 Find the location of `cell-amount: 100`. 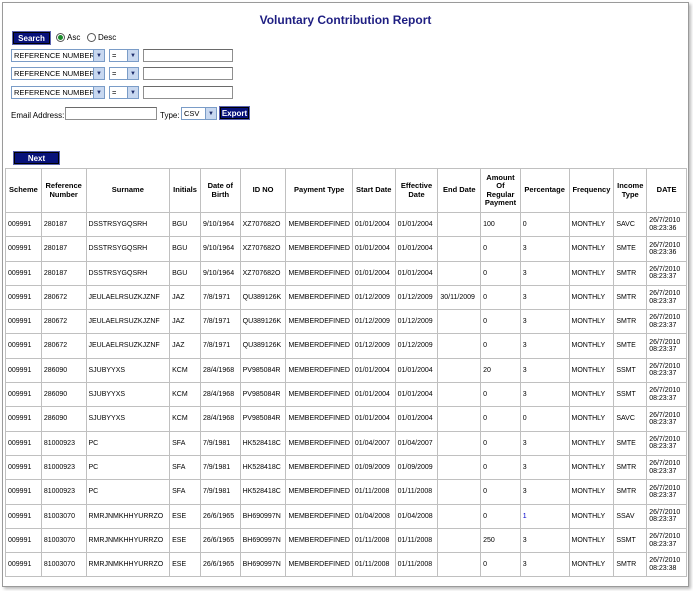

cell-amount: 100 is located at coordinates (500, 224).